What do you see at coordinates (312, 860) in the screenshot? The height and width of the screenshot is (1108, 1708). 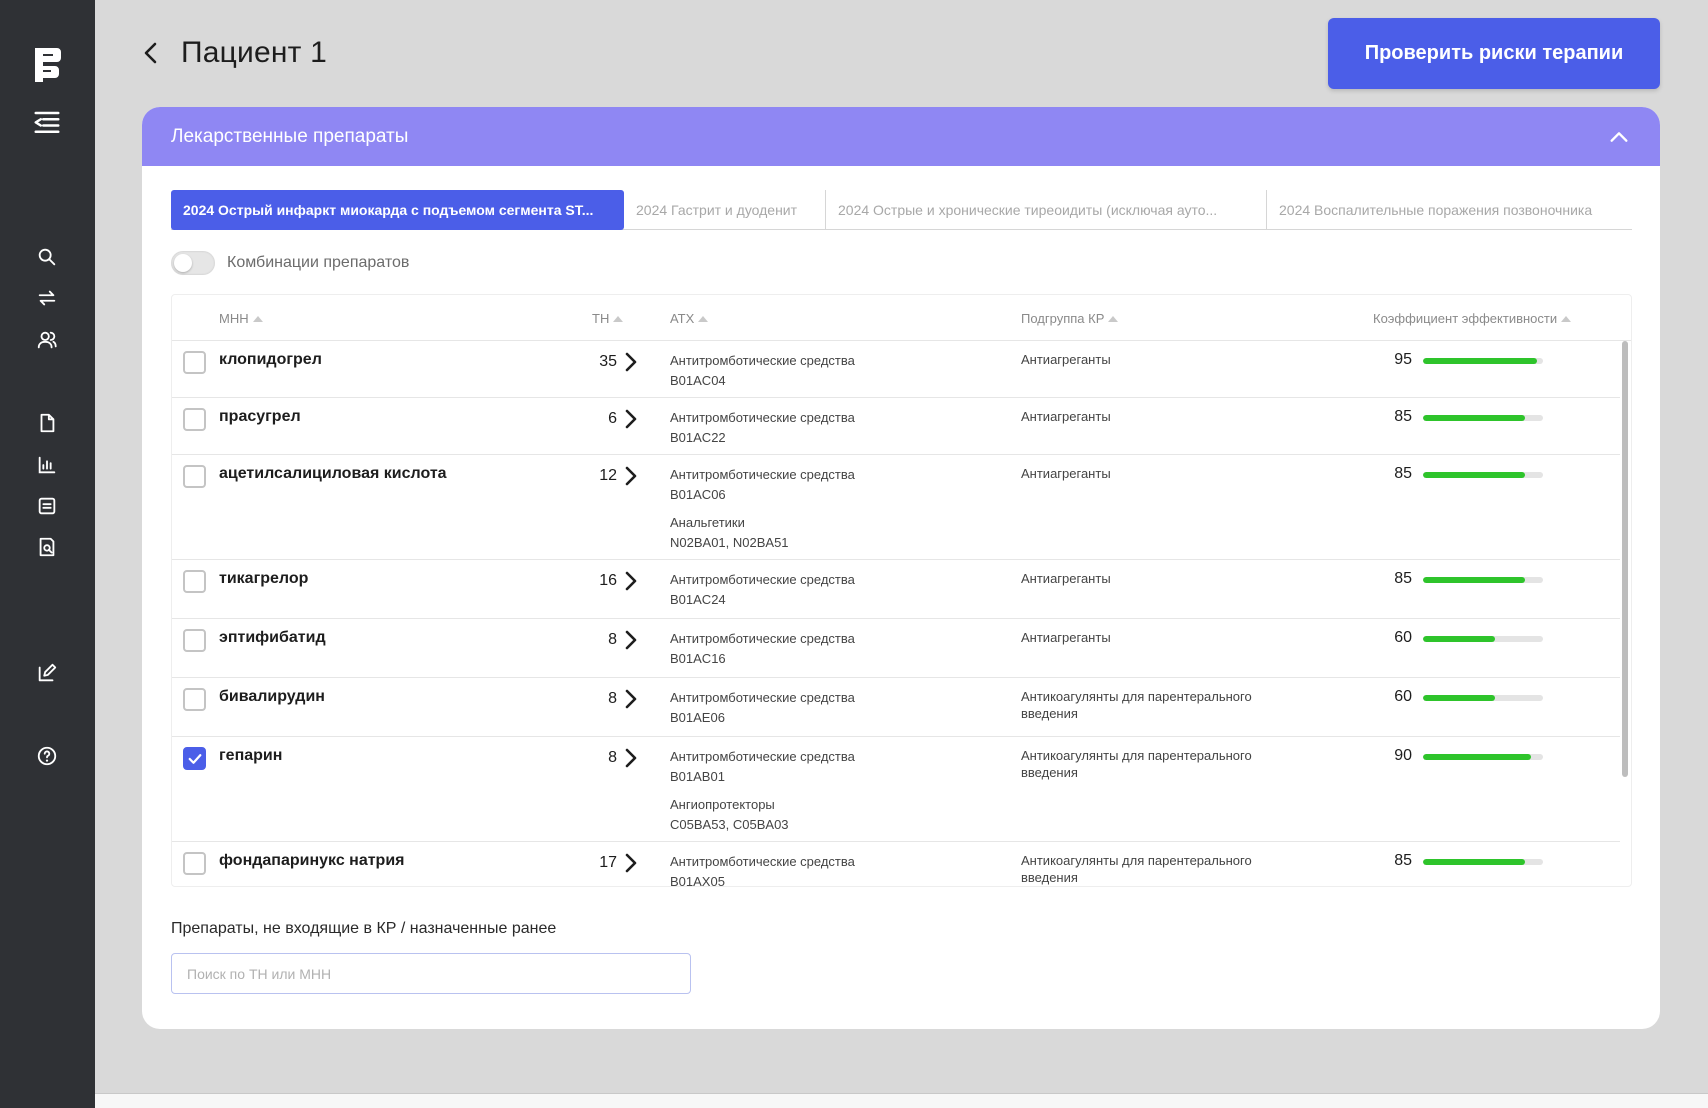 I see `mnn-name: фондапаринукс натрия` at bounding box center [312, 860].